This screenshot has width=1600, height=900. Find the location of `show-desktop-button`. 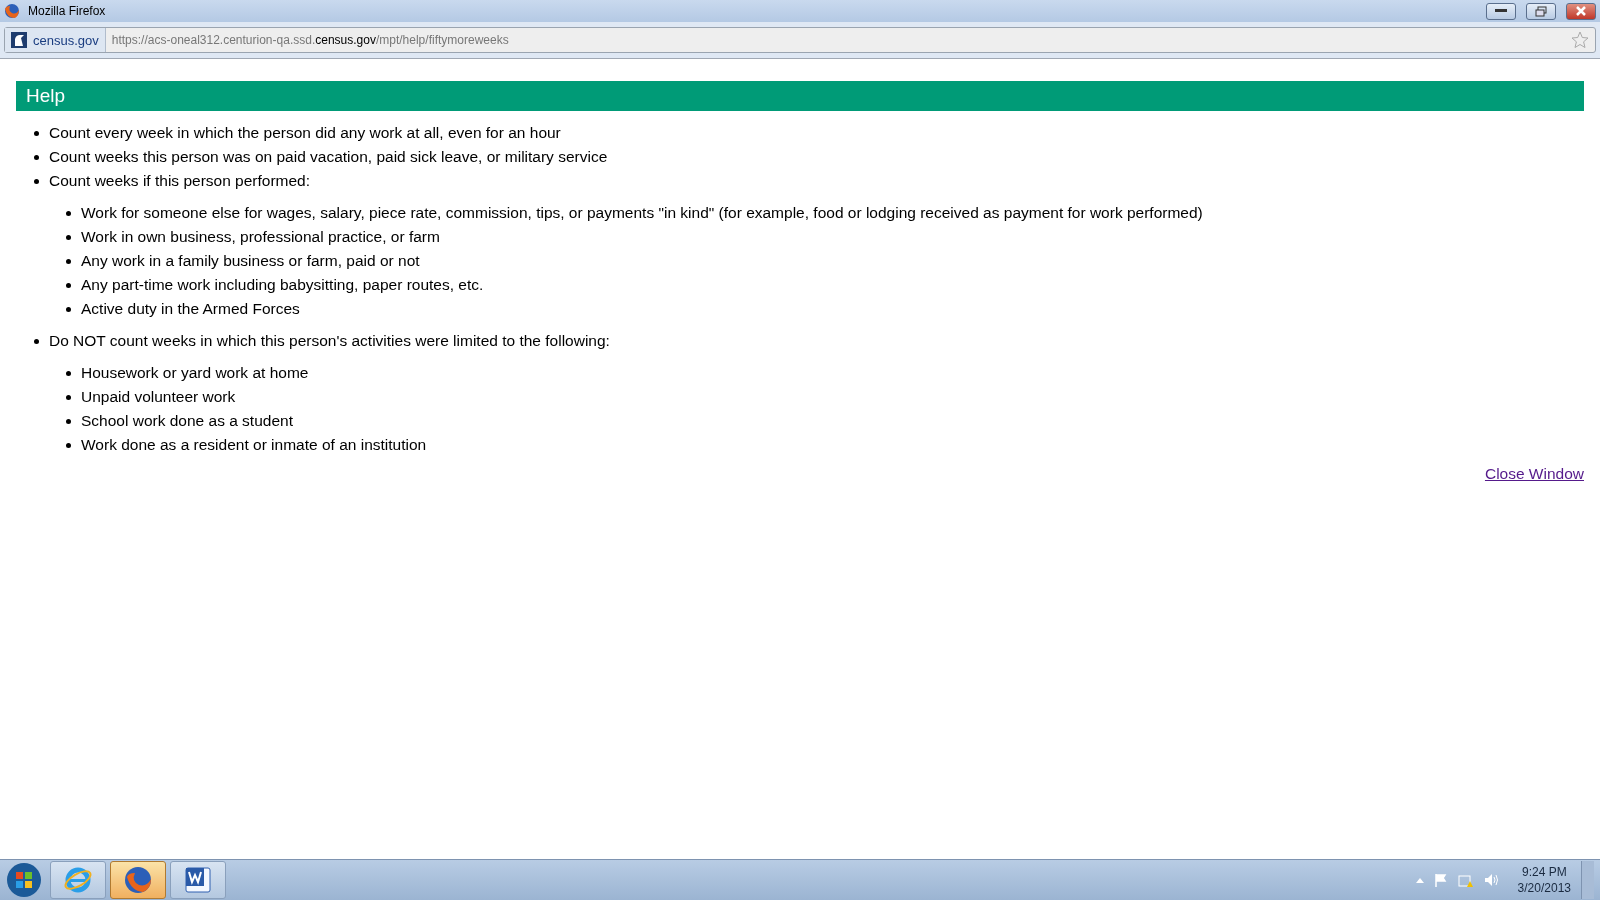

show-desktop-button is located at coordinates (1587, 880).